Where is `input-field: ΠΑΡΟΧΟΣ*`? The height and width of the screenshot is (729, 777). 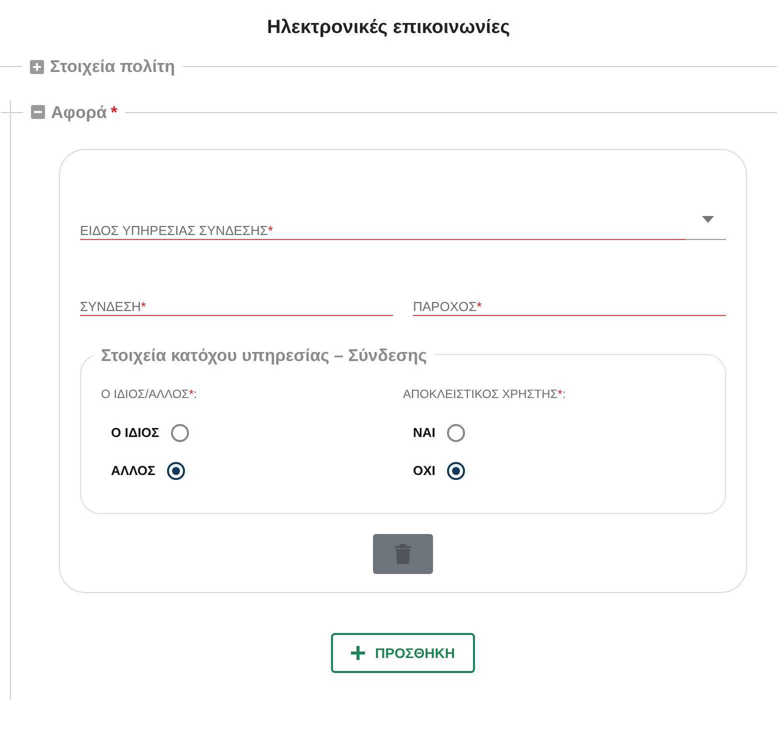 input-field: ΠΑΡΟΧΟΣ* is located at coordinates (569, 301).